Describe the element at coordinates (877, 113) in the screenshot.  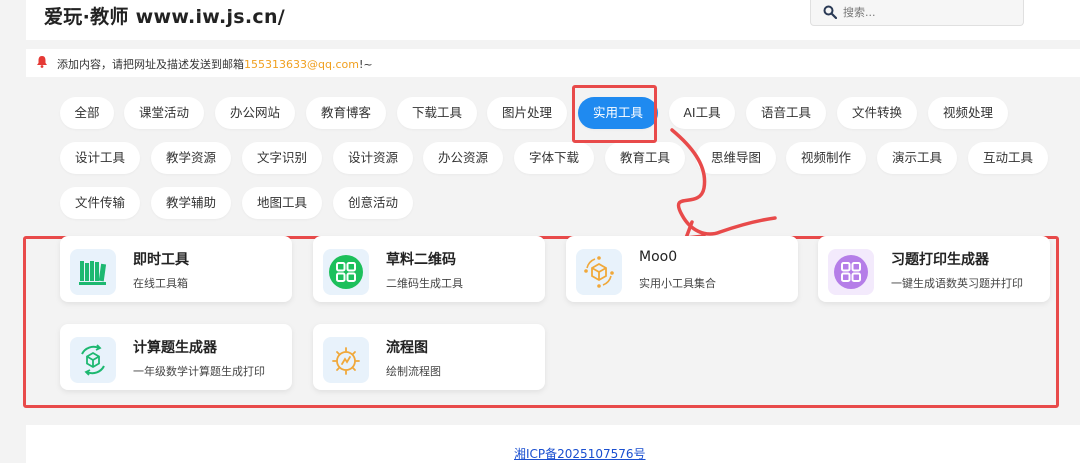
I see `category-file-conversion: 文件转换` at that location.